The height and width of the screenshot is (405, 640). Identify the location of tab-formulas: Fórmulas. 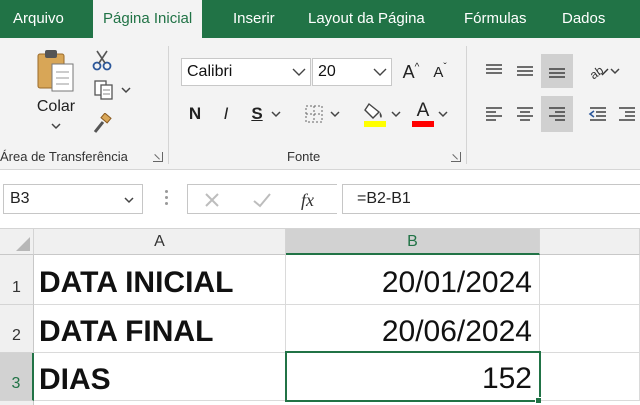
(495, 19).